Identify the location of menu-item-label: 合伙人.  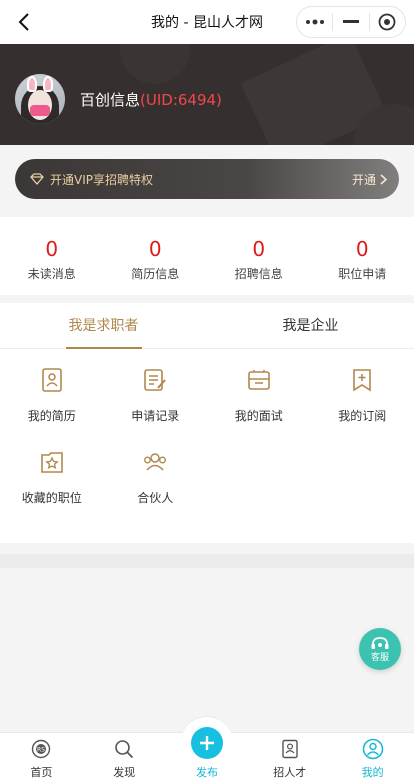
(155, 498).